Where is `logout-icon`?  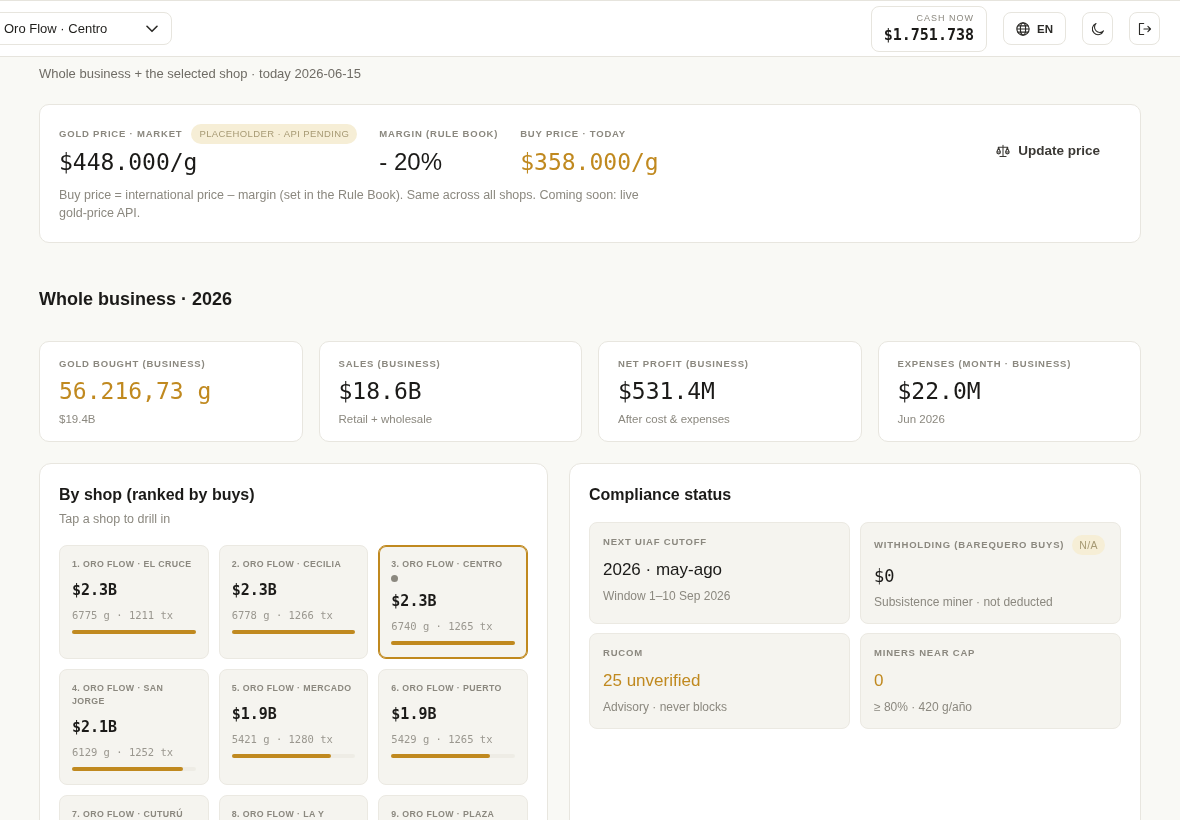 logout-icon is located at coordinates (1144, 28).